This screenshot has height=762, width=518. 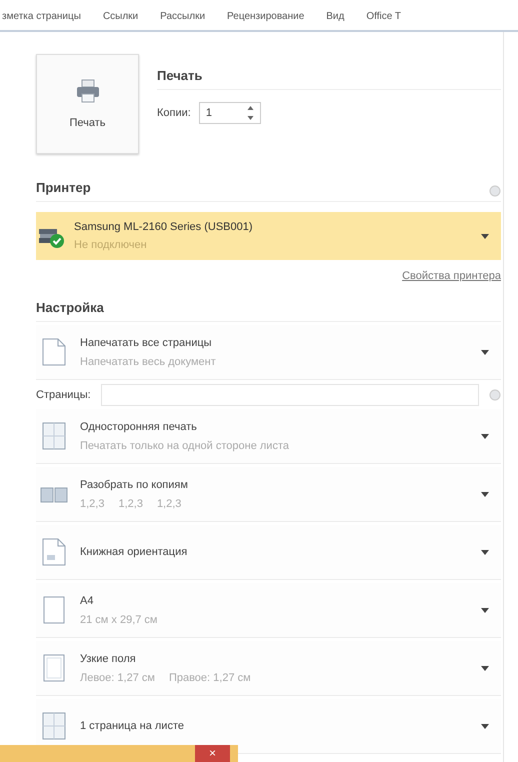 I want to click on setting-detail: Напечатать весь документ, so click(x=148, y=362).